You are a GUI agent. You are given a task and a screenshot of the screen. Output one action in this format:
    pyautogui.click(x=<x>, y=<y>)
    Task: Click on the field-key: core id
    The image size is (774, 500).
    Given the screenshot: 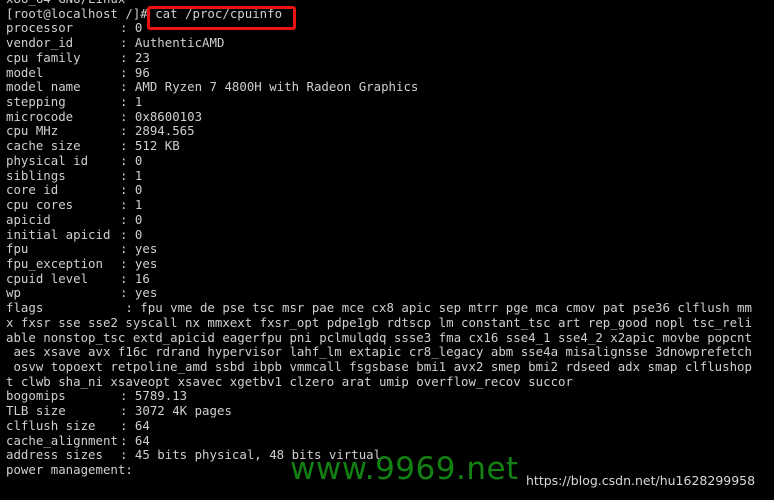 What is the action you would take?
    pyautogui.click(x=32, y=190)
    